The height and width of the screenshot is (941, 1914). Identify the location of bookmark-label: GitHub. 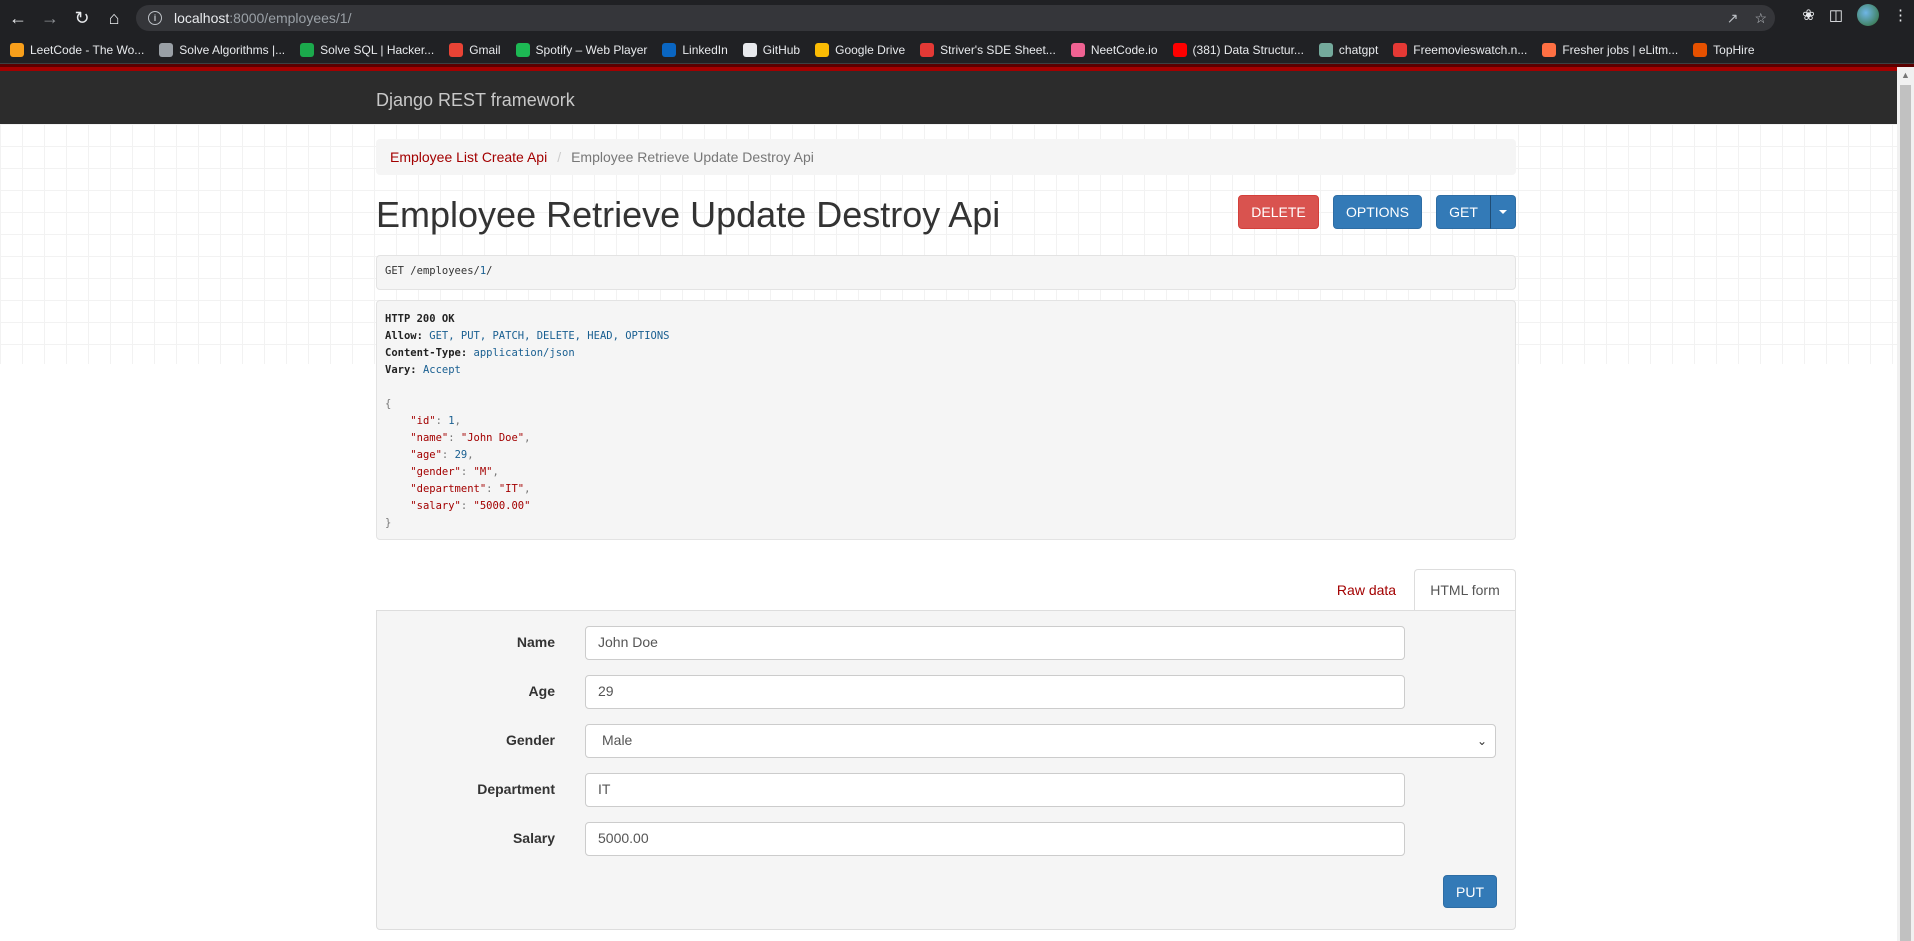
(781, 49).